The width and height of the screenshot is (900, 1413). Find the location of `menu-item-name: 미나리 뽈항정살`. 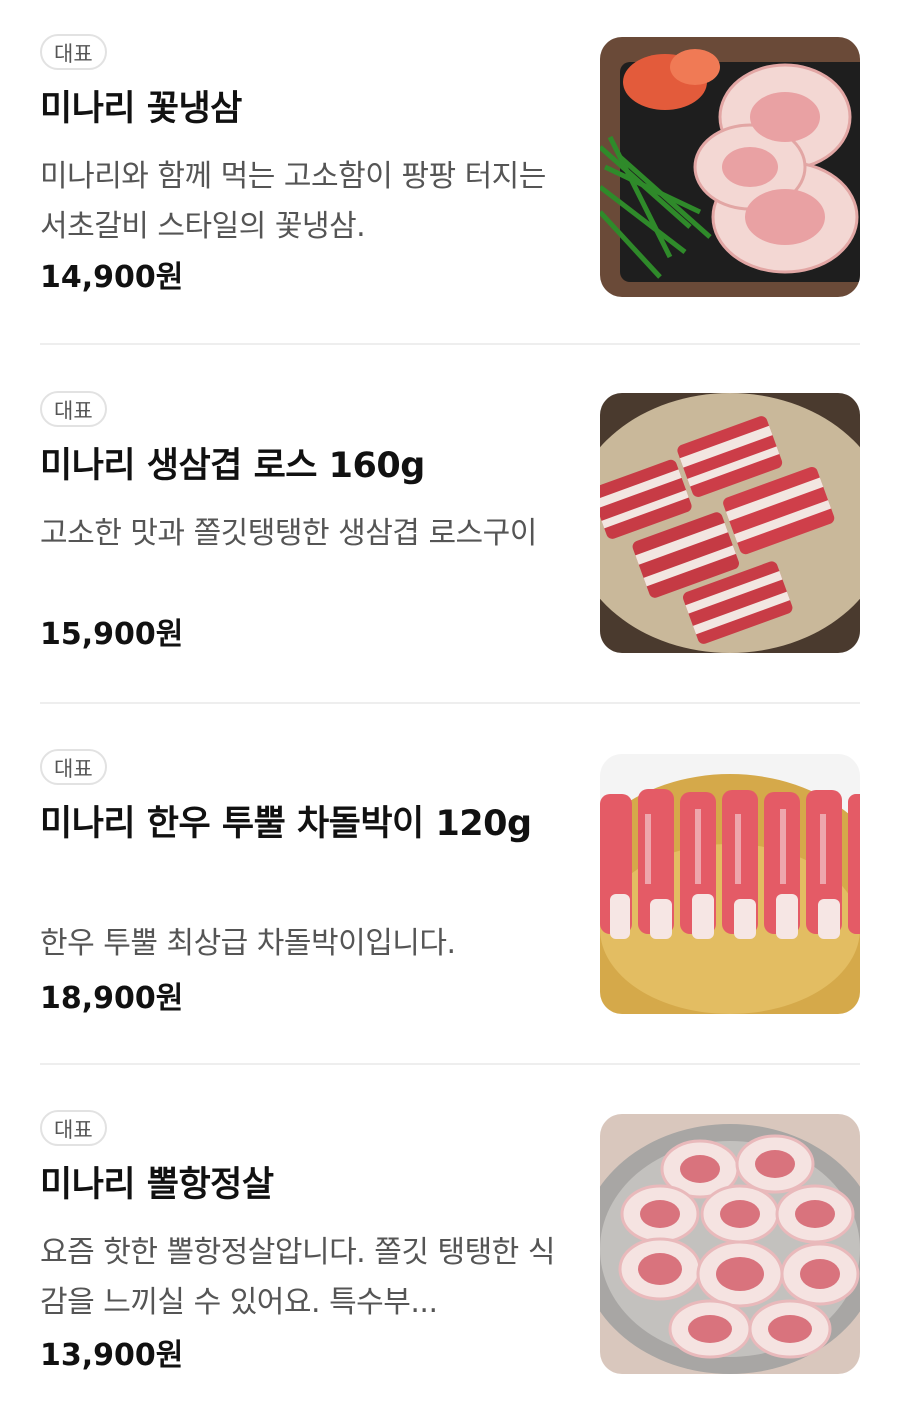

menu-item-name: 미나리 뽈항정살 is located at coordinates (157, 1185).